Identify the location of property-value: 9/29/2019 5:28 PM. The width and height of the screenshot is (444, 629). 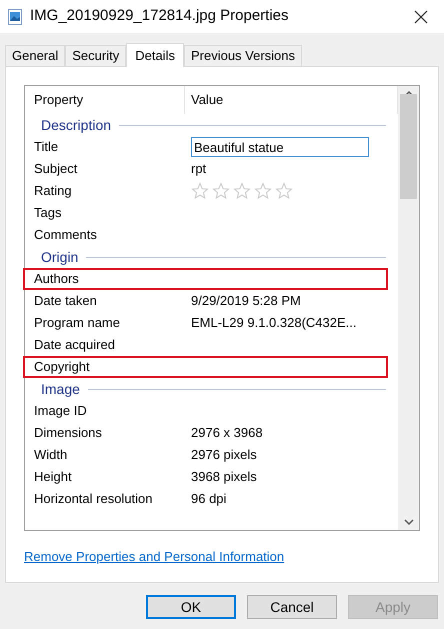
(246, 301).